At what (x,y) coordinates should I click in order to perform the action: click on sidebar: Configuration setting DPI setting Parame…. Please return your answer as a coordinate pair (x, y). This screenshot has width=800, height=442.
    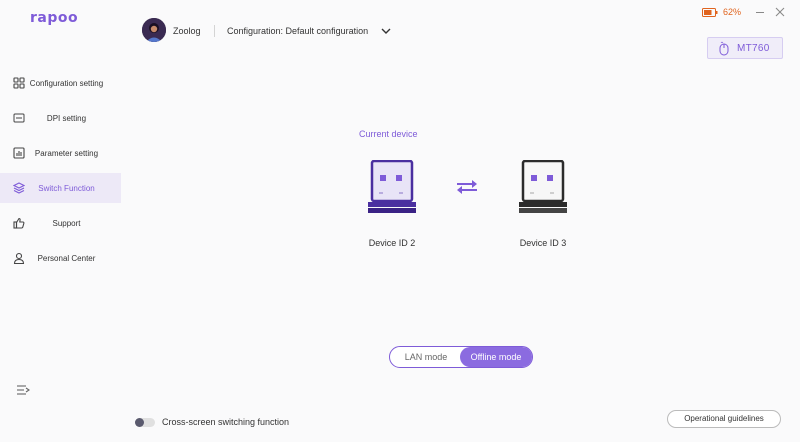
    Looking at the image, I should click on (60, 173).